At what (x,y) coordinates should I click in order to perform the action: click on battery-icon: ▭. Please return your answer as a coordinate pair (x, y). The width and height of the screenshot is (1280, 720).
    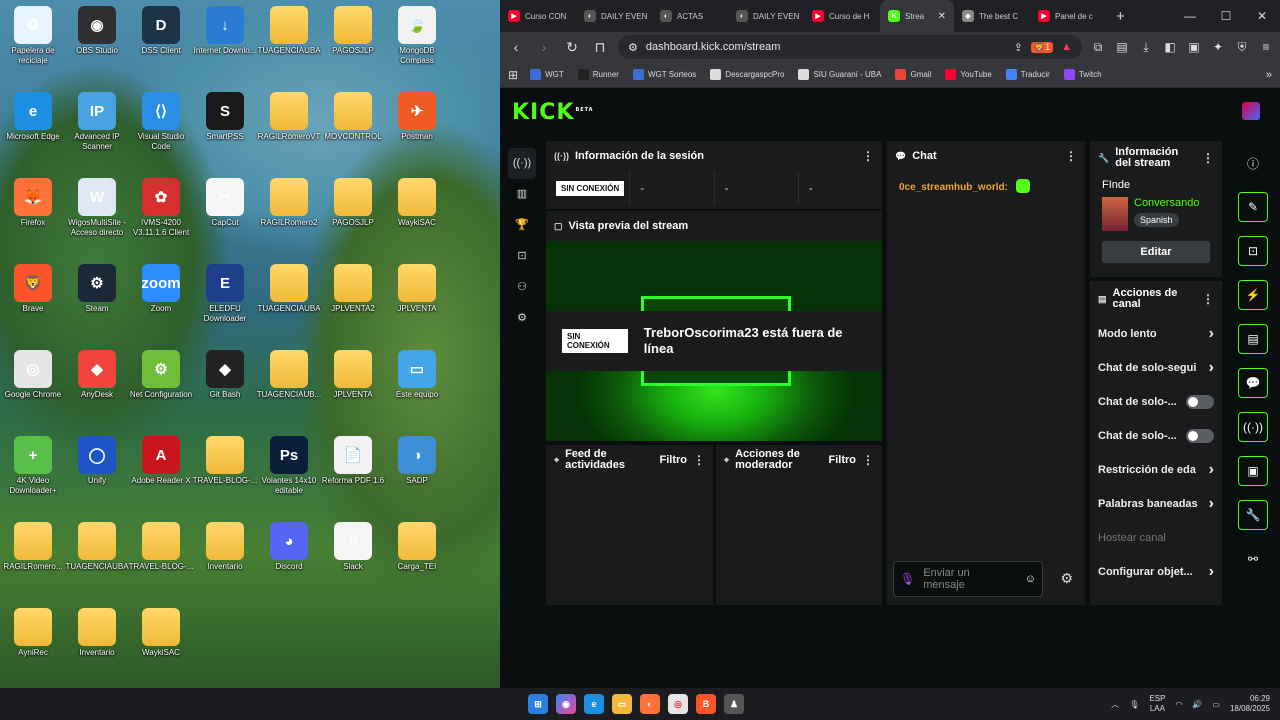
    Looking at the image, I should click on (1216, 704).